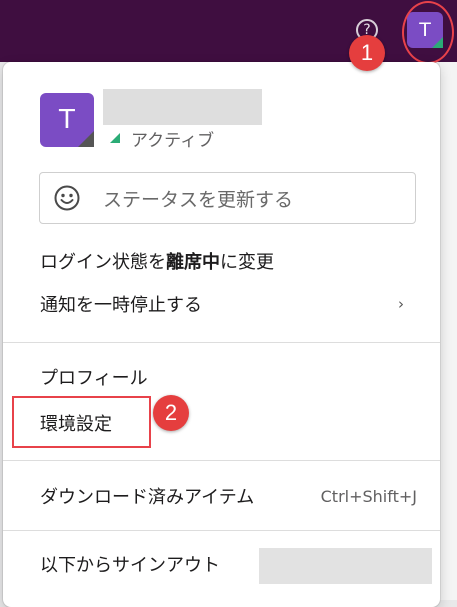 This screenshot has width=457, height=607. I want to click on smile-icon, so click(67, 198).